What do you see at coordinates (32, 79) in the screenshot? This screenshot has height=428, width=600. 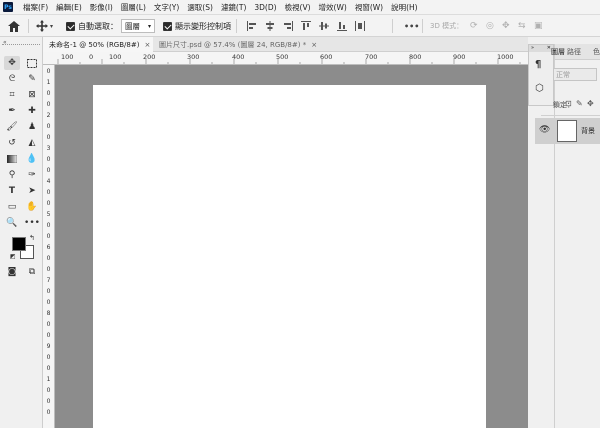 I see `quick-select-tool-icon: ✎` at bounding box center [32, 79].